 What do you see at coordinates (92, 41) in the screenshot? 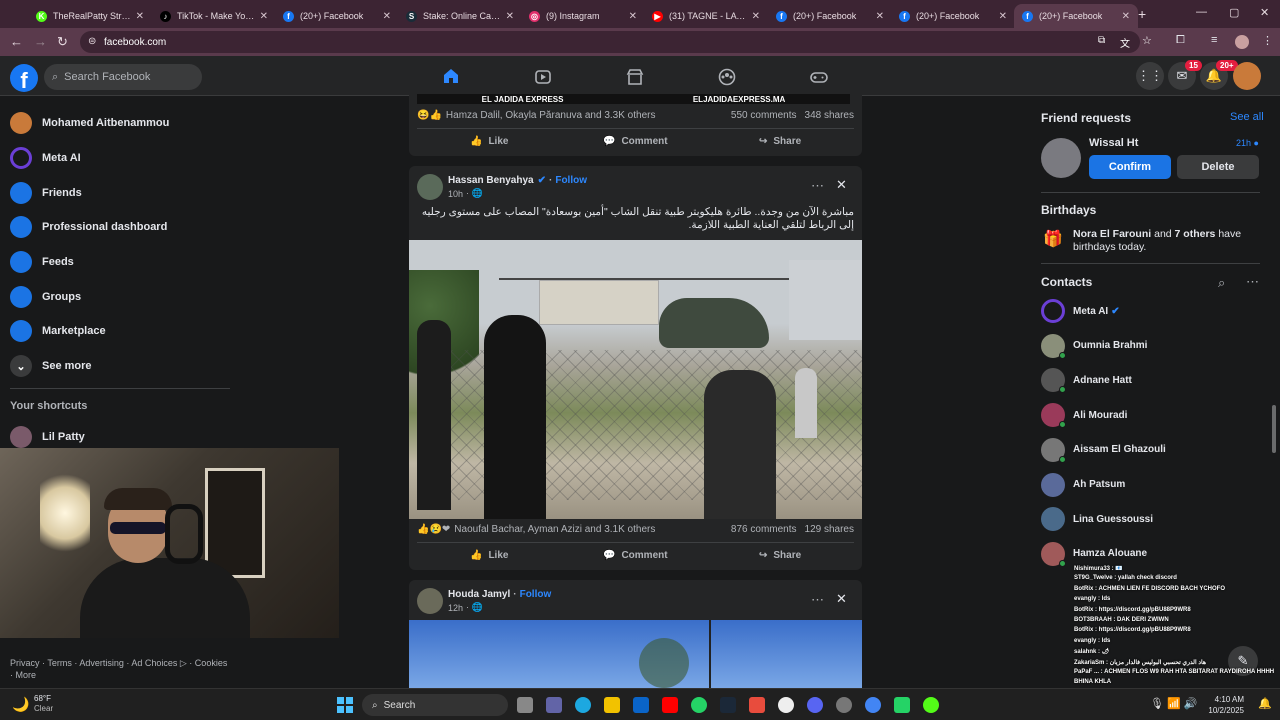
I see `site-info-icon: ⊜` at bounding box center [92, 41].